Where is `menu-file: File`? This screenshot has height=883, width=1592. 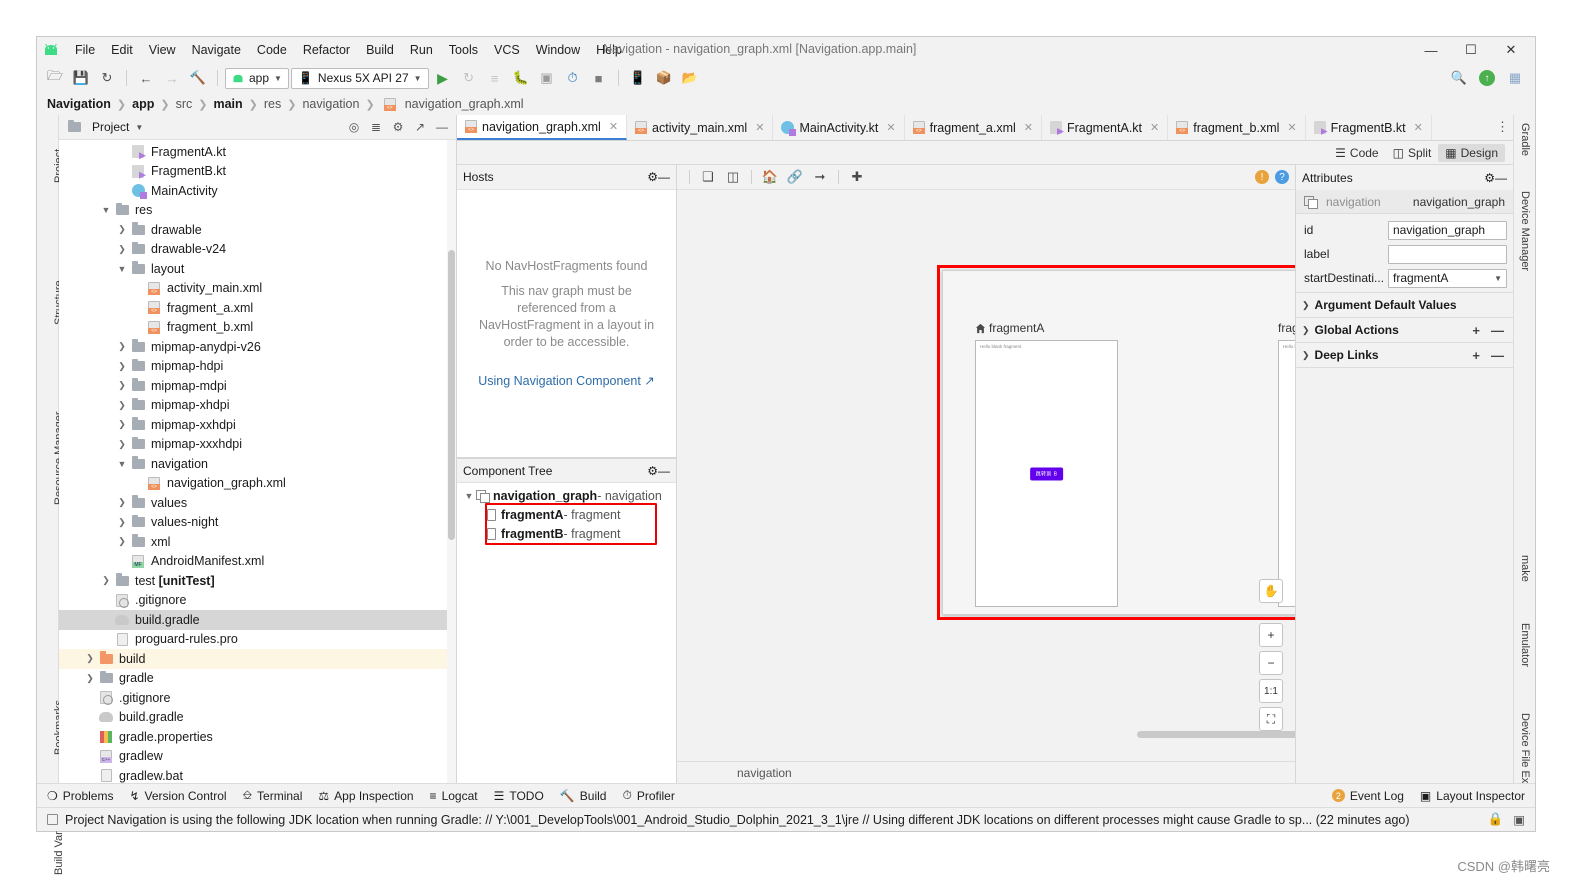 menu-file: File is located at coordinates (85, 50).